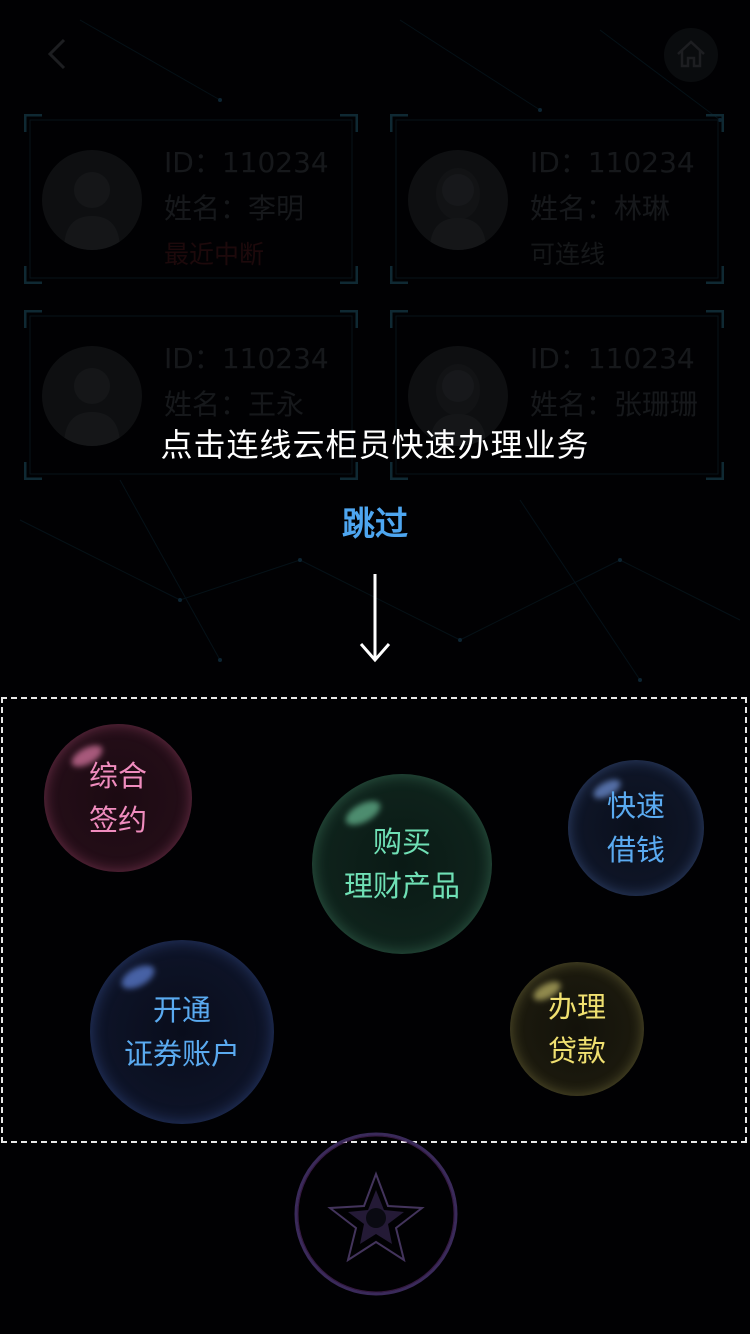  I want to click on service-bubble-borrow: 快速 借钱, so click(636, 828).